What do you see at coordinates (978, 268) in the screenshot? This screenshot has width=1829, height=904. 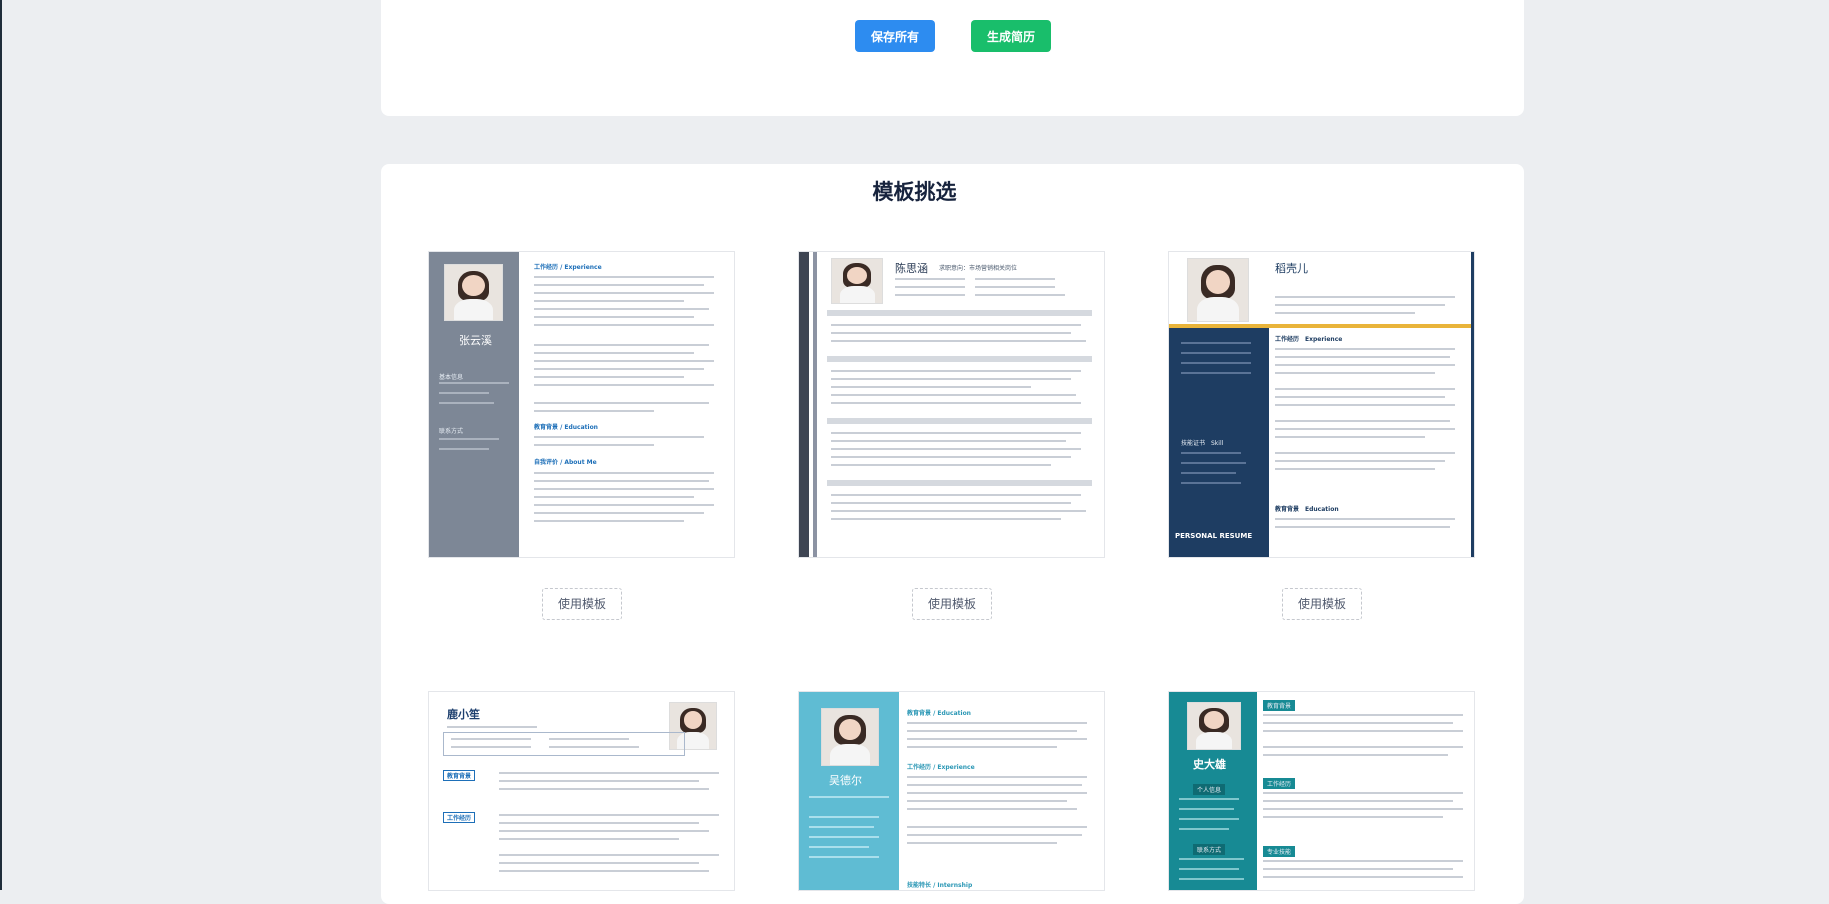 I see `t2-subtitle: 求职意向：市场营销相关岗位` at bounding box center [978, 268].